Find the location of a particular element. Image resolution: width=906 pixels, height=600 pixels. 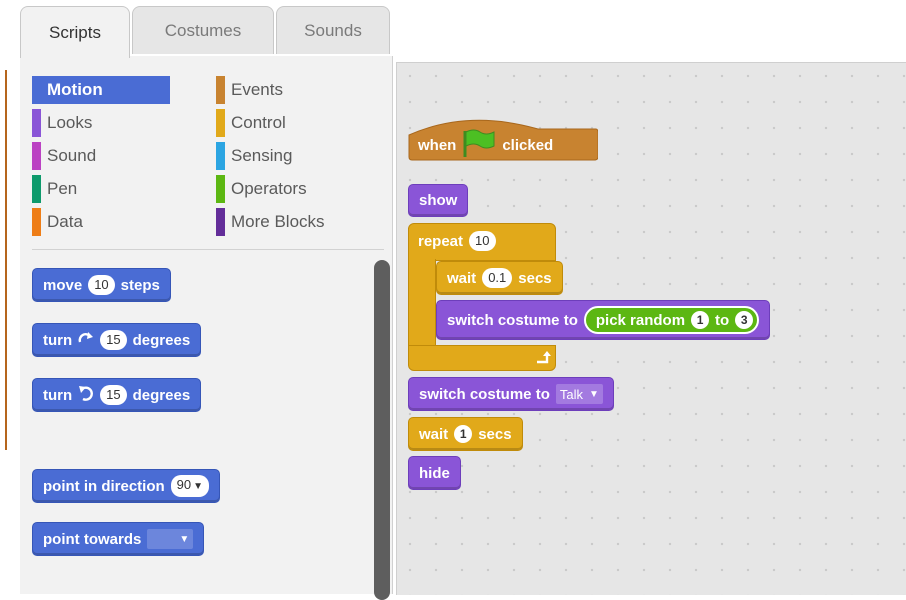

block-word: move is located at coordinates (63, 285).